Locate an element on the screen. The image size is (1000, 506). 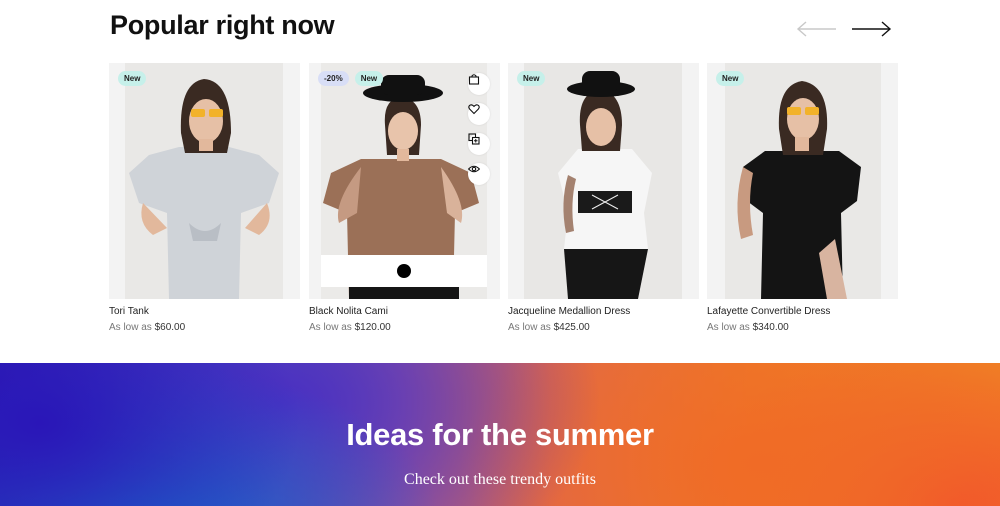
compare-icon is located at coordinates (474, 139).